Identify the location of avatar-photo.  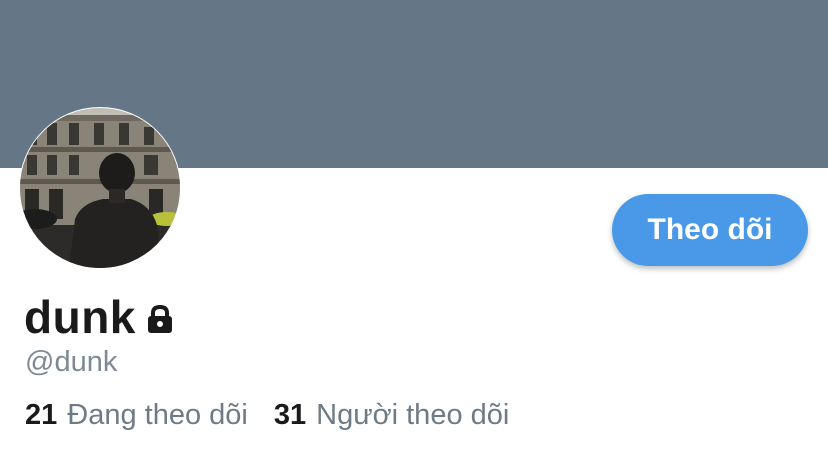
(100, 188).